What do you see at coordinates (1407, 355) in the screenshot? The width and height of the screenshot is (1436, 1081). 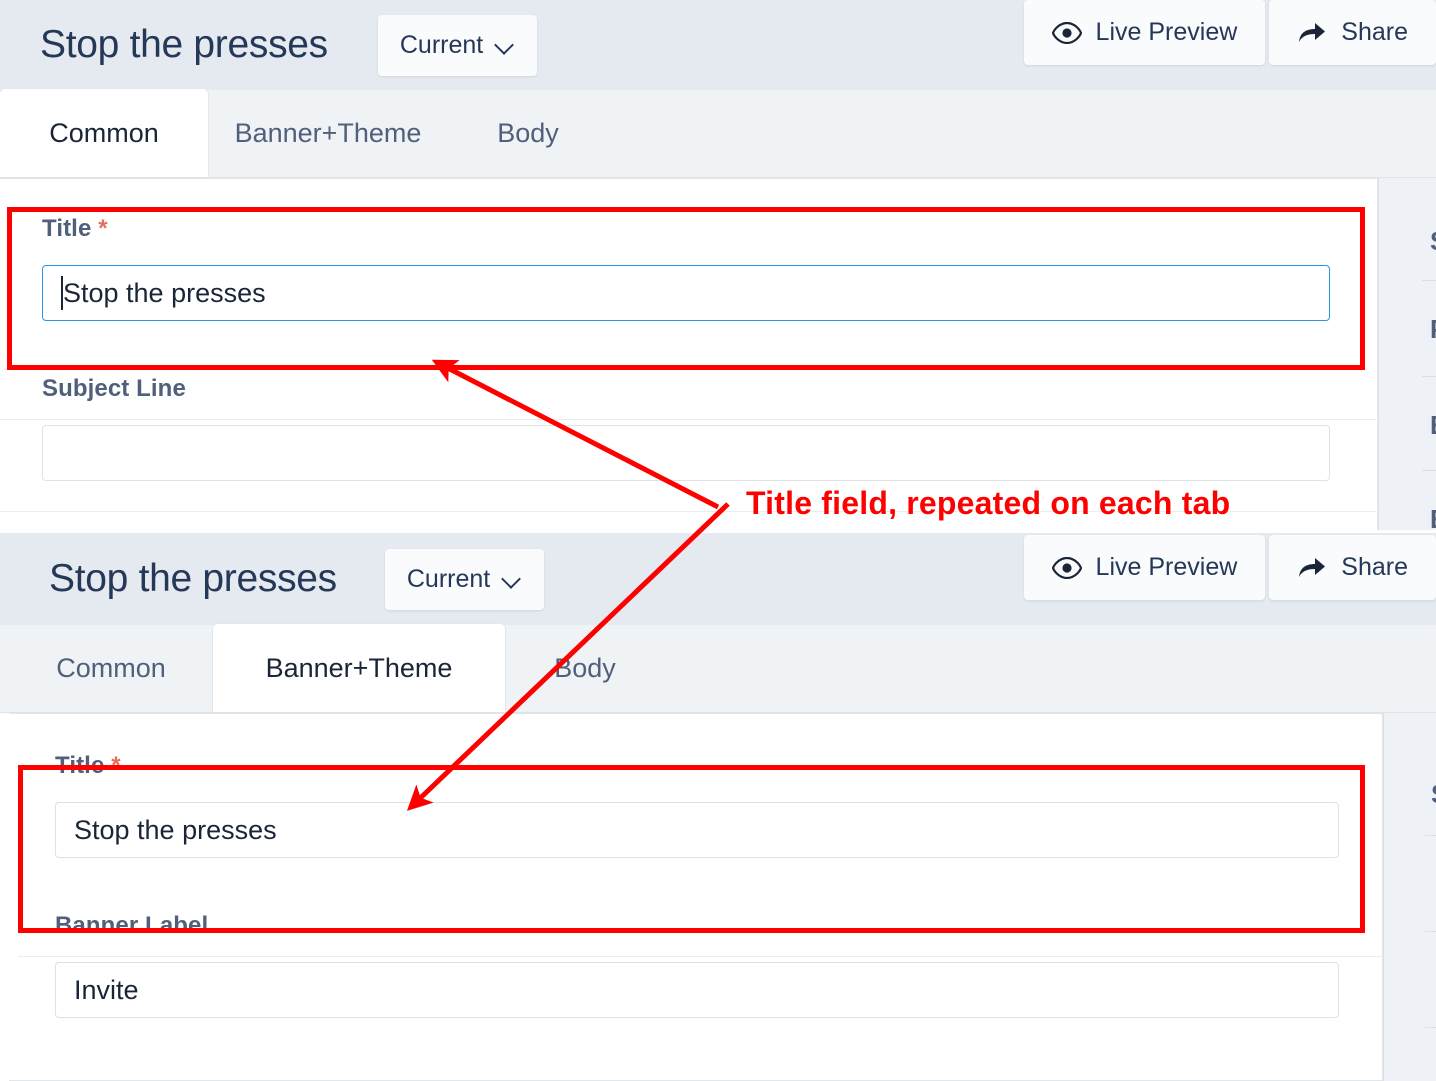 I see `settings-sidebar: S P E E` at bounding box center [1407, 355].